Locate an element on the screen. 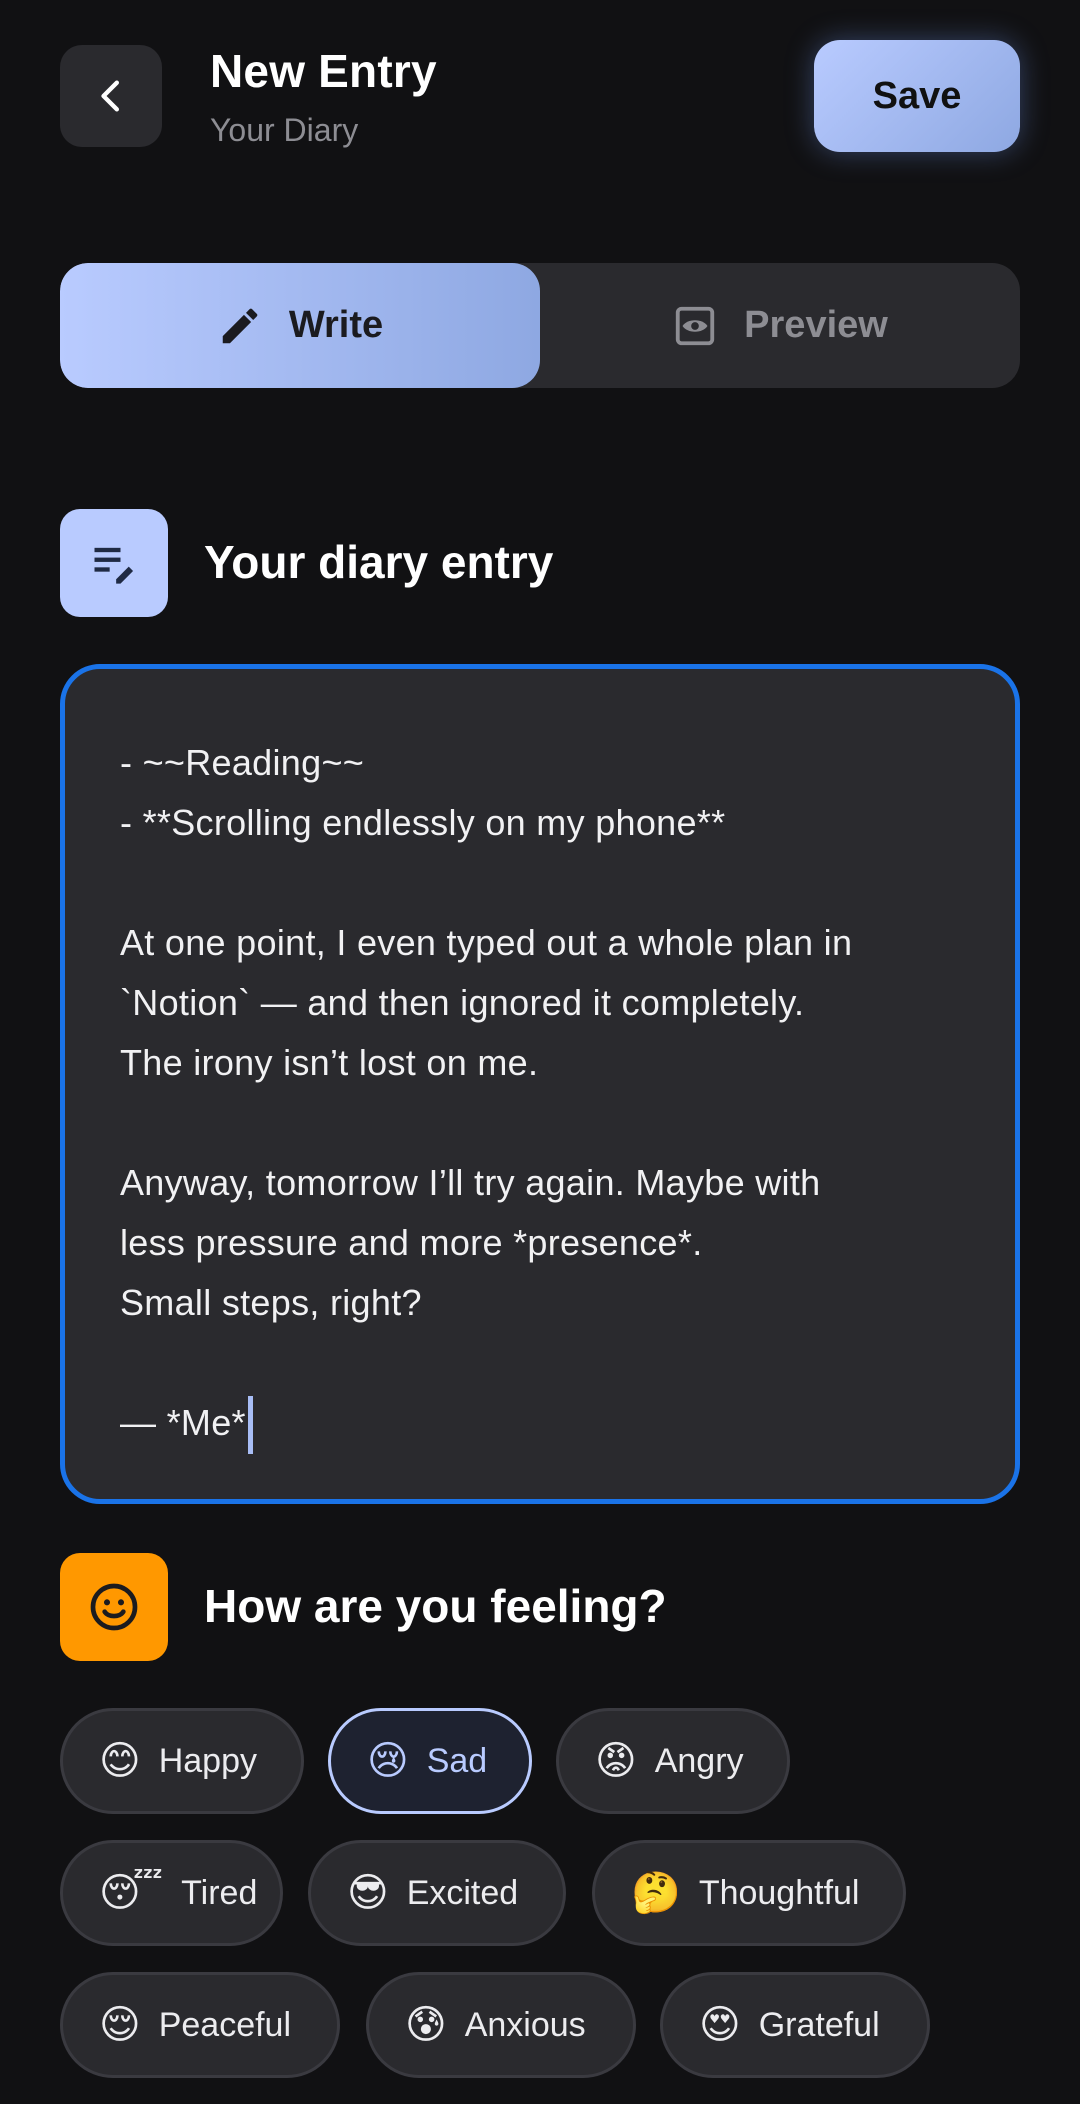 Image resolution: width=1080 pixels, height=2104 pixels. editor-line: Small steps, right? is located at coordinates (271, 1302).